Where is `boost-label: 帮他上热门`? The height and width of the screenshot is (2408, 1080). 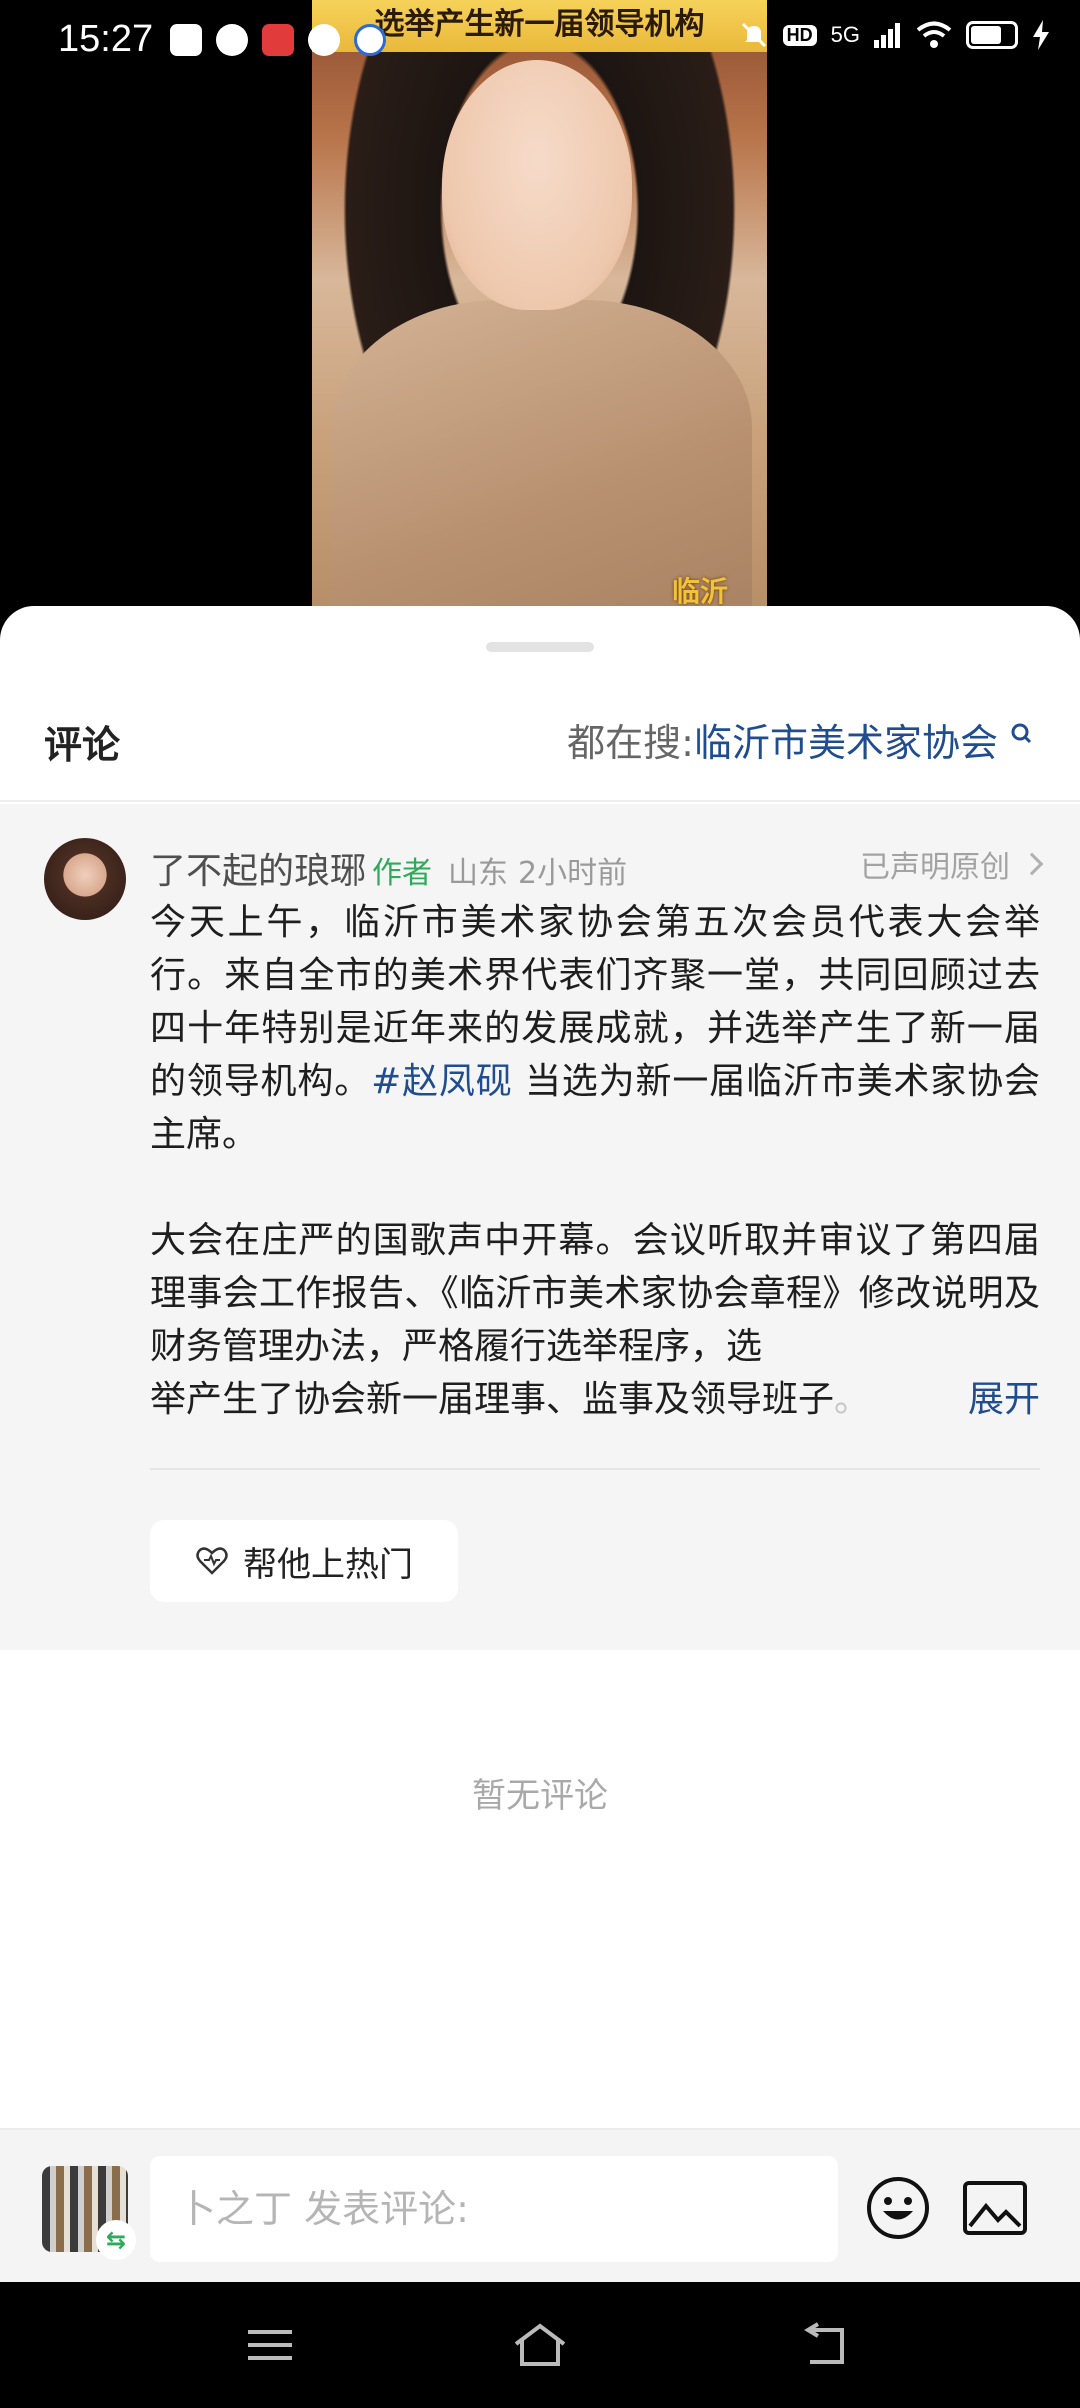 boost-label: 帮他上热门 is located at coordinates (328, 1564).